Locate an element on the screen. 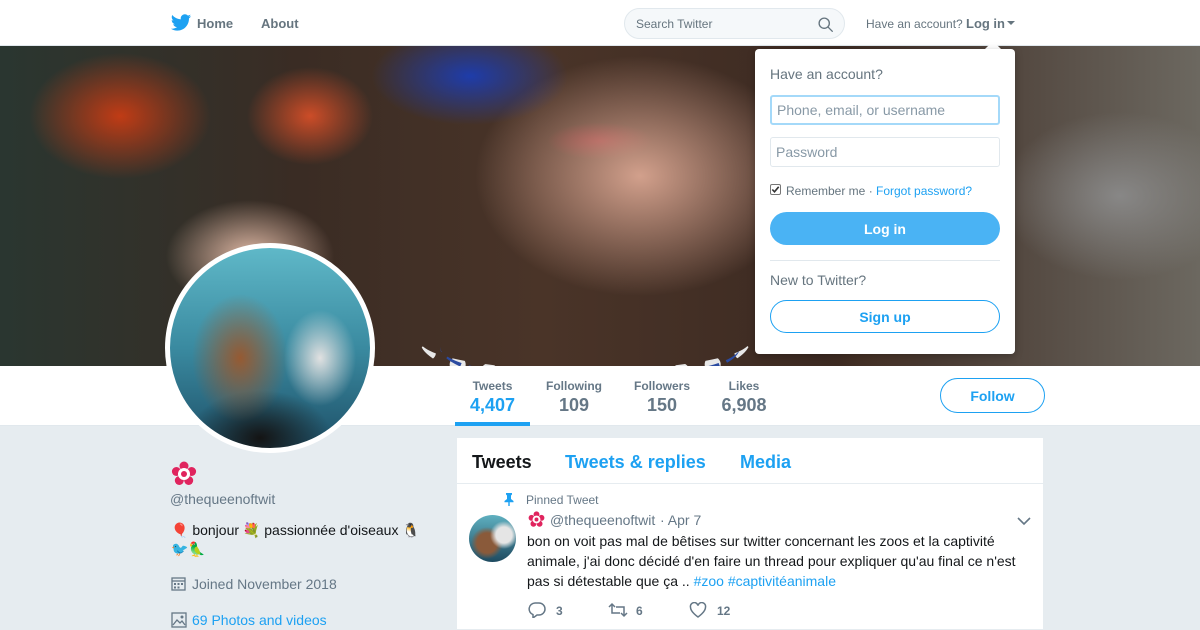 The width and height of the screenshot is (1200, 630). bio-text: bonjour is located at coordinates (216, 530).